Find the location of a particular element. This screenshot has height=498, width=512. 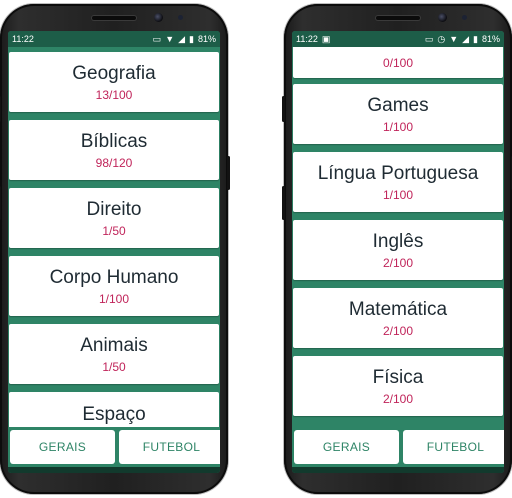

category-card-corpo-humano: Corpo Humano 1/100 is located at coordinates (114, 286).